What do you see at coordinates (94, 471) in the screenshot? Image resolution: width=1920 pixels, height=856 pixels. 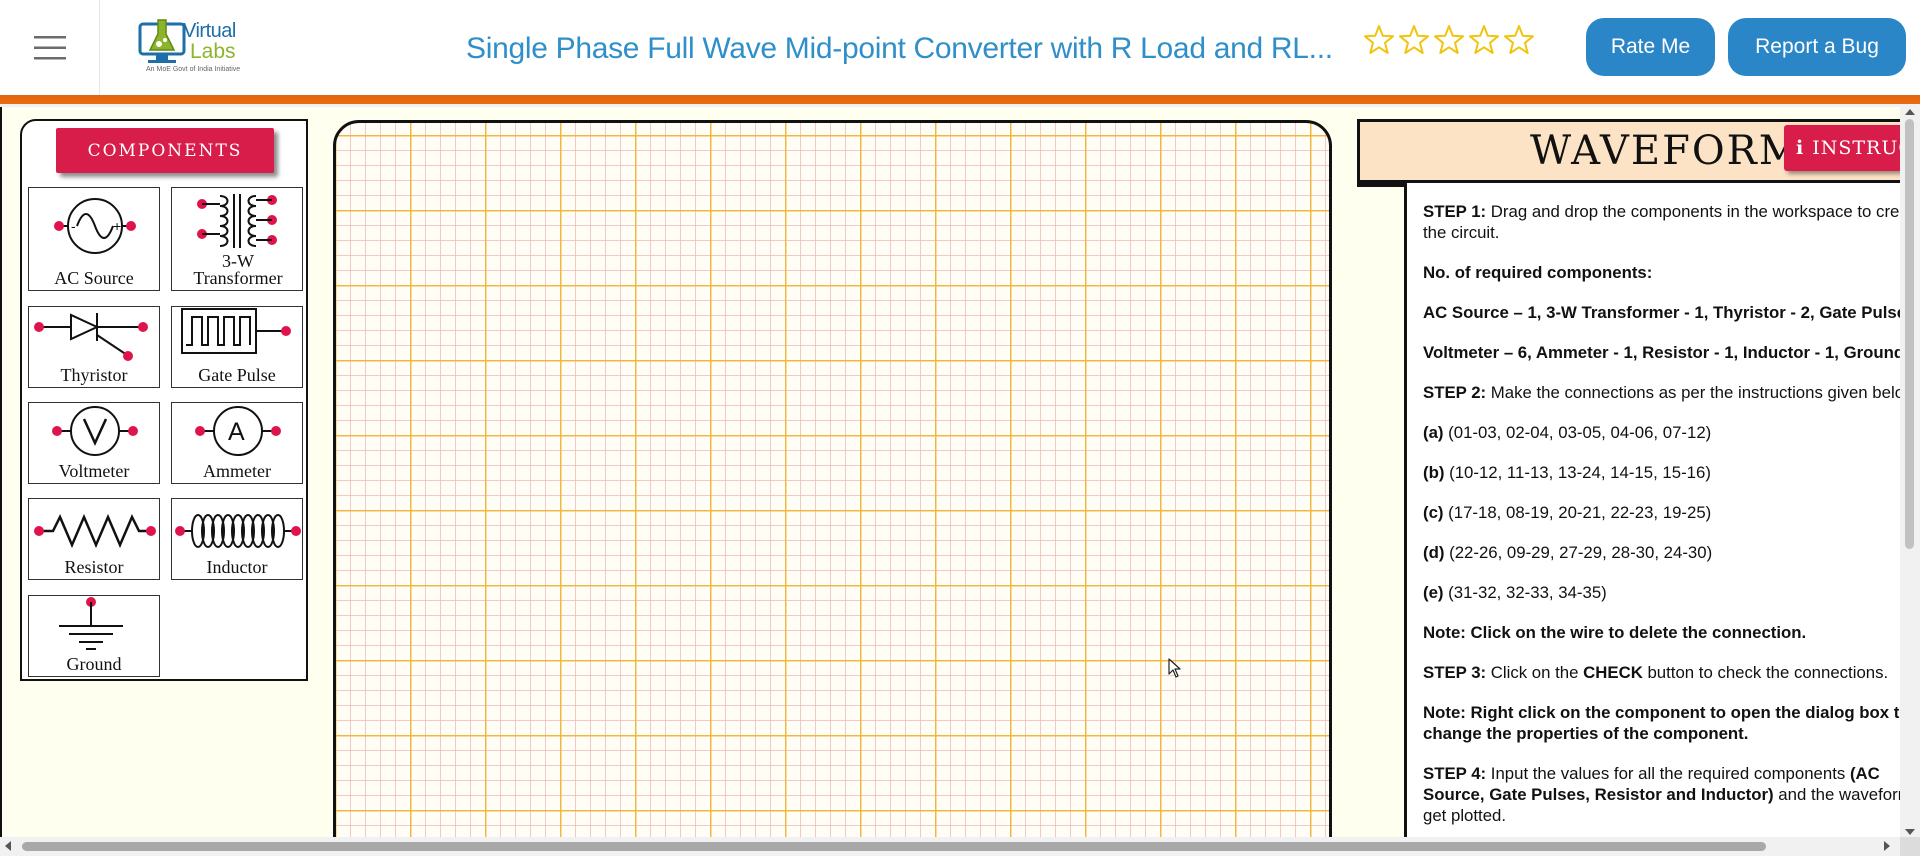 I see `component-label: Voltmeter` at bounding box center [94, 471].